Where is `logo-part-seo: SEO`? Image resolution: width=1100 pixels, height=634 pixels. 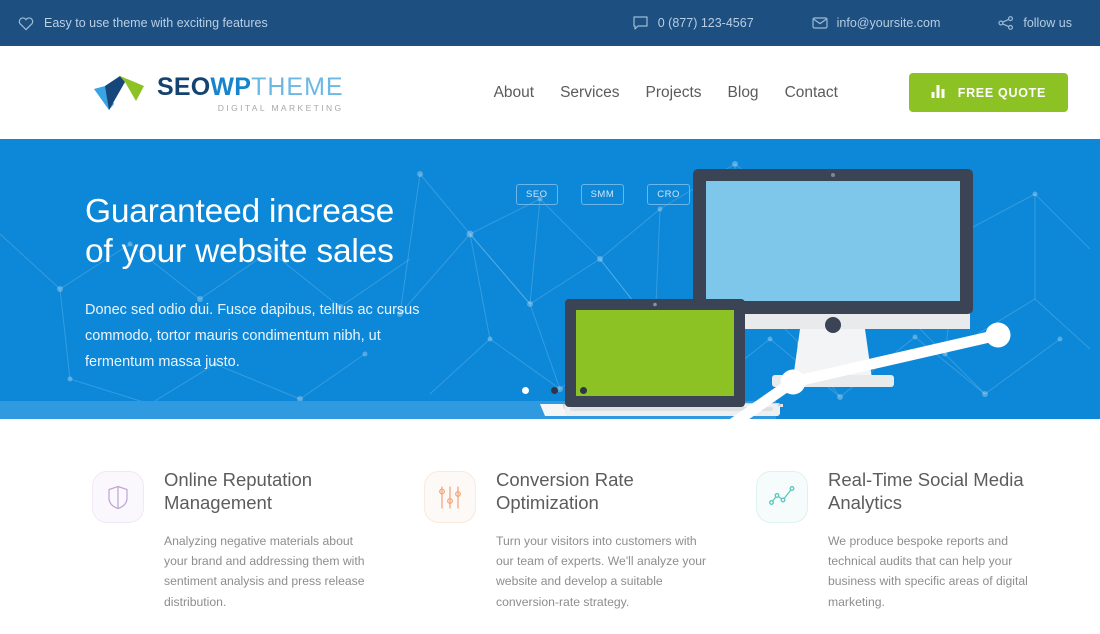
logo-part-seo: SEO is located at coordinates (184, 86).